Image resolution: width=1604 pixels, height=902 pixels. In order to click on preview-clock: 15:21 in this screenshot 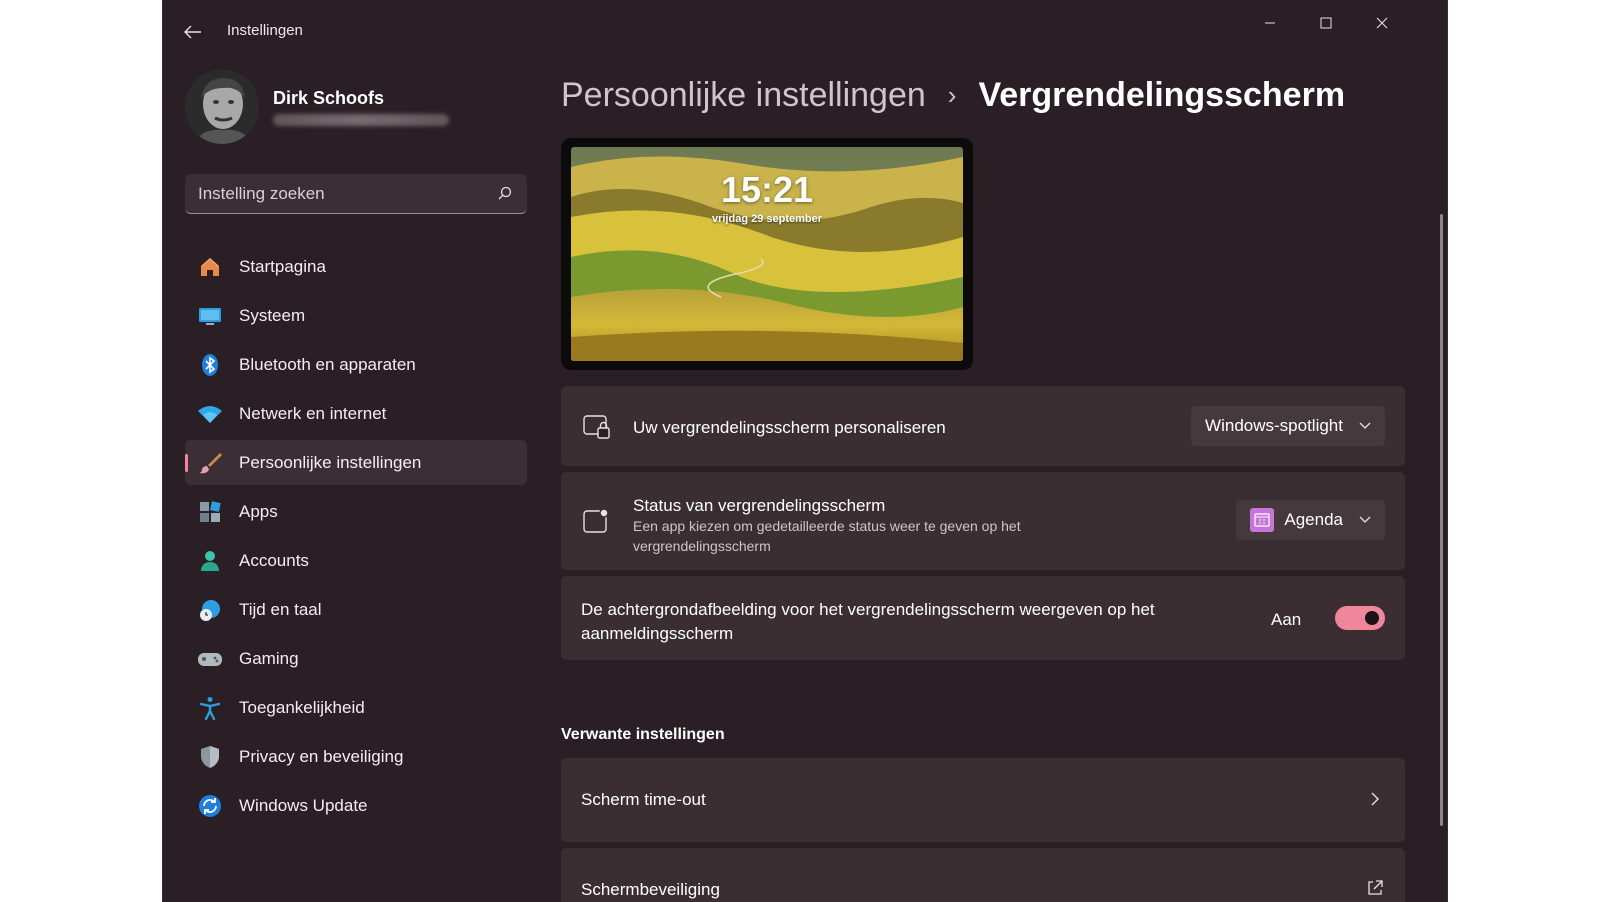, I will do `click(767, 189)`.